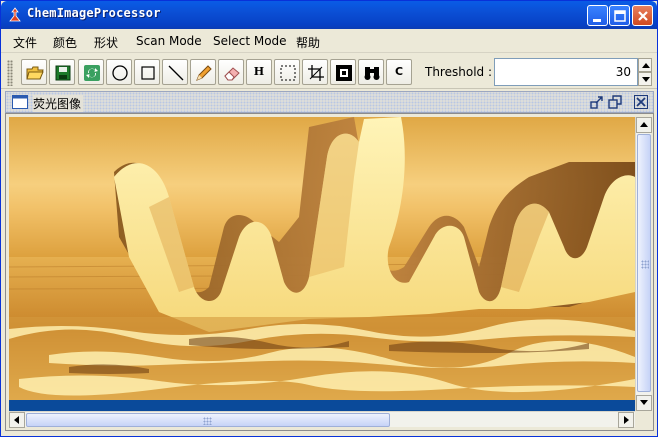 The height and width of the screenshot is (437, 658). What do you see at coordinates (25, 42) in the screenshot?
I see `menu-file: 文件` at bounding box center [25, 42].